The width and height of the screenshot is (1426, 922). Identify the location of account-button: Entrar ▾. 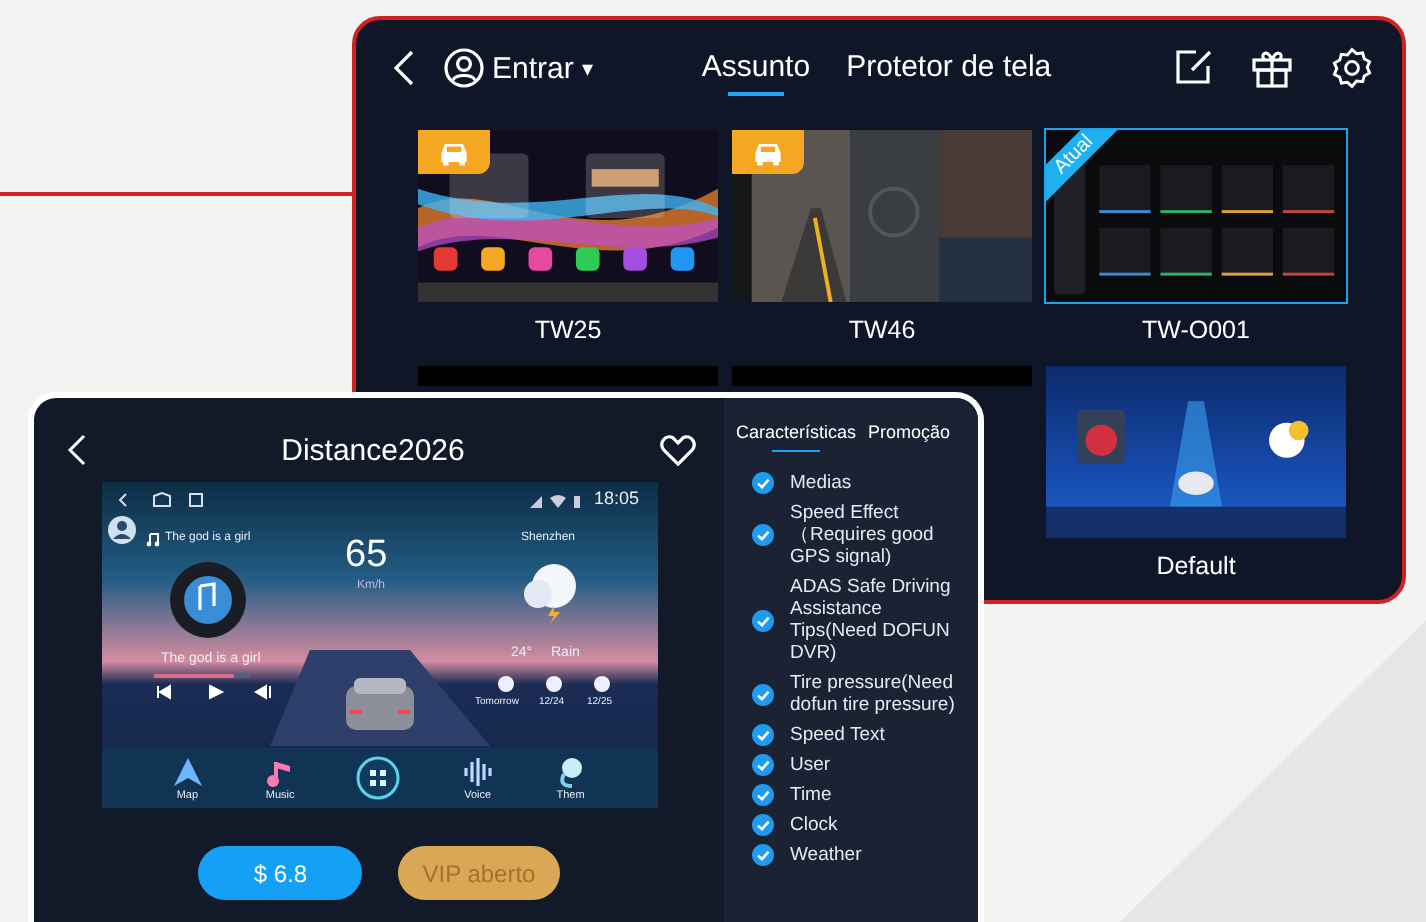
(519, 68).